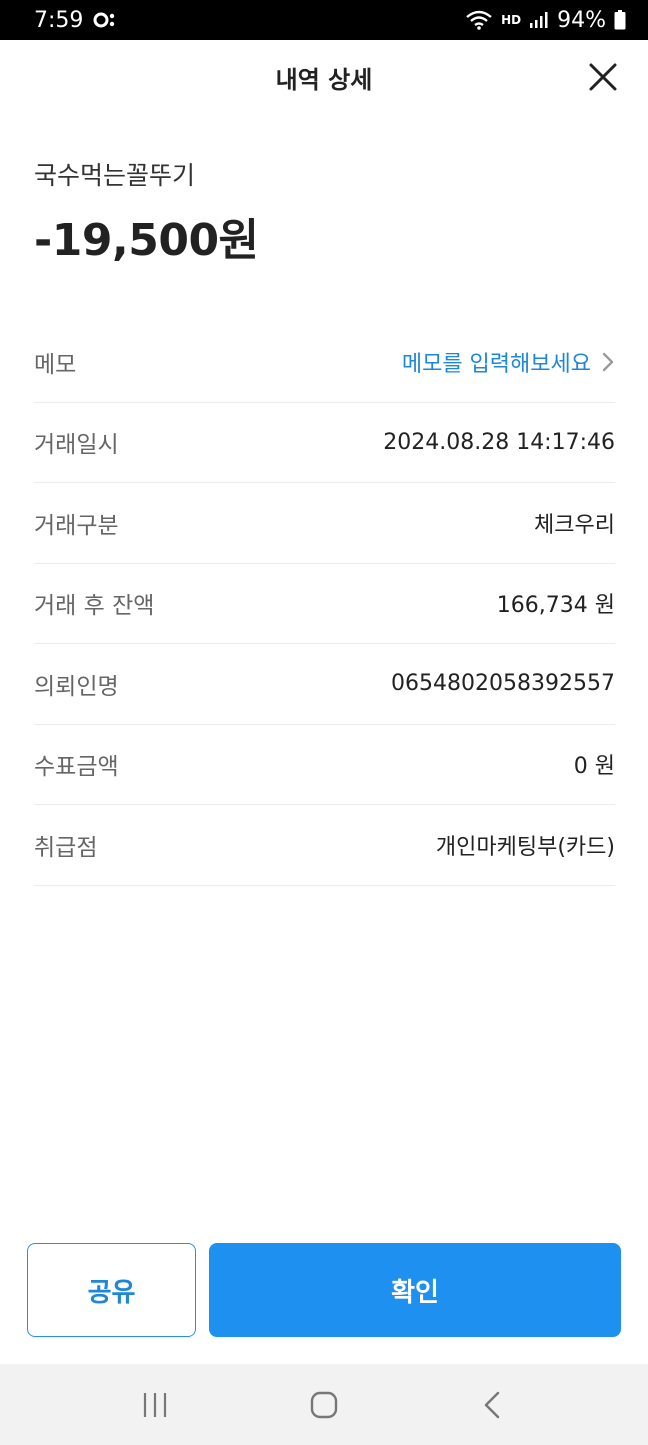 The height and width of the screenshot is (1445, 648). What do you see at coordinates (581, 20) in the screenshot?
I see `battery-percent: 94%` at bounding box center [581, 20].